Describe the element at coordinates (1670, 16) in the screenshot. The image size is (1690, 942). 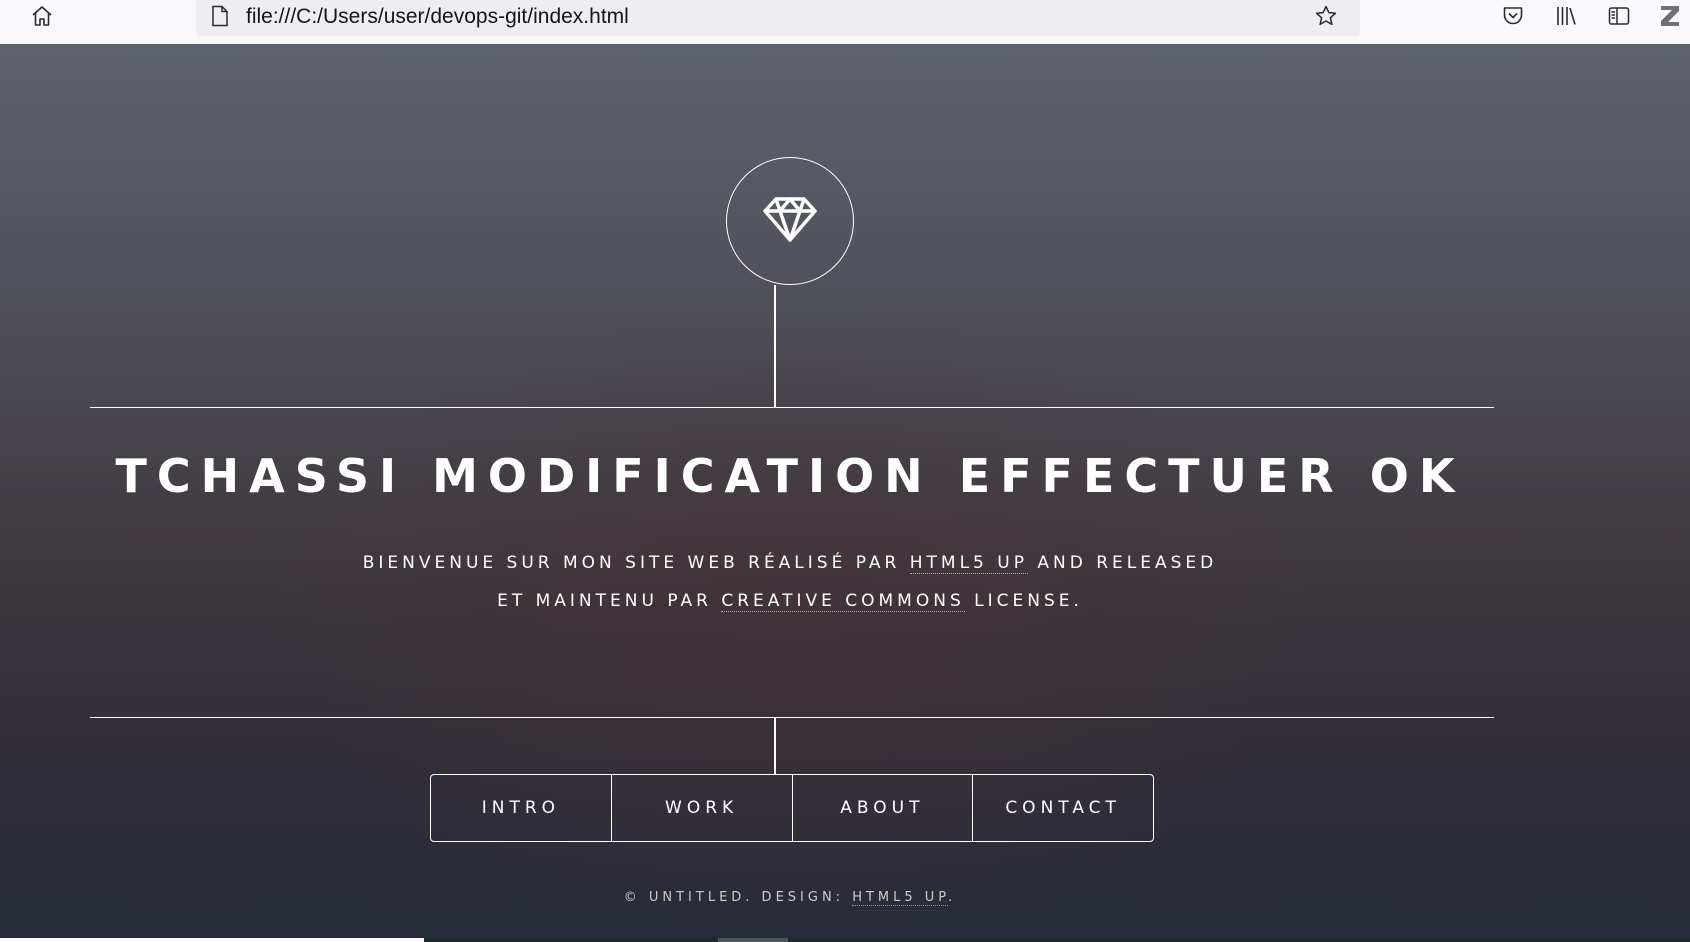
I see `extension-z-icon` at that location.